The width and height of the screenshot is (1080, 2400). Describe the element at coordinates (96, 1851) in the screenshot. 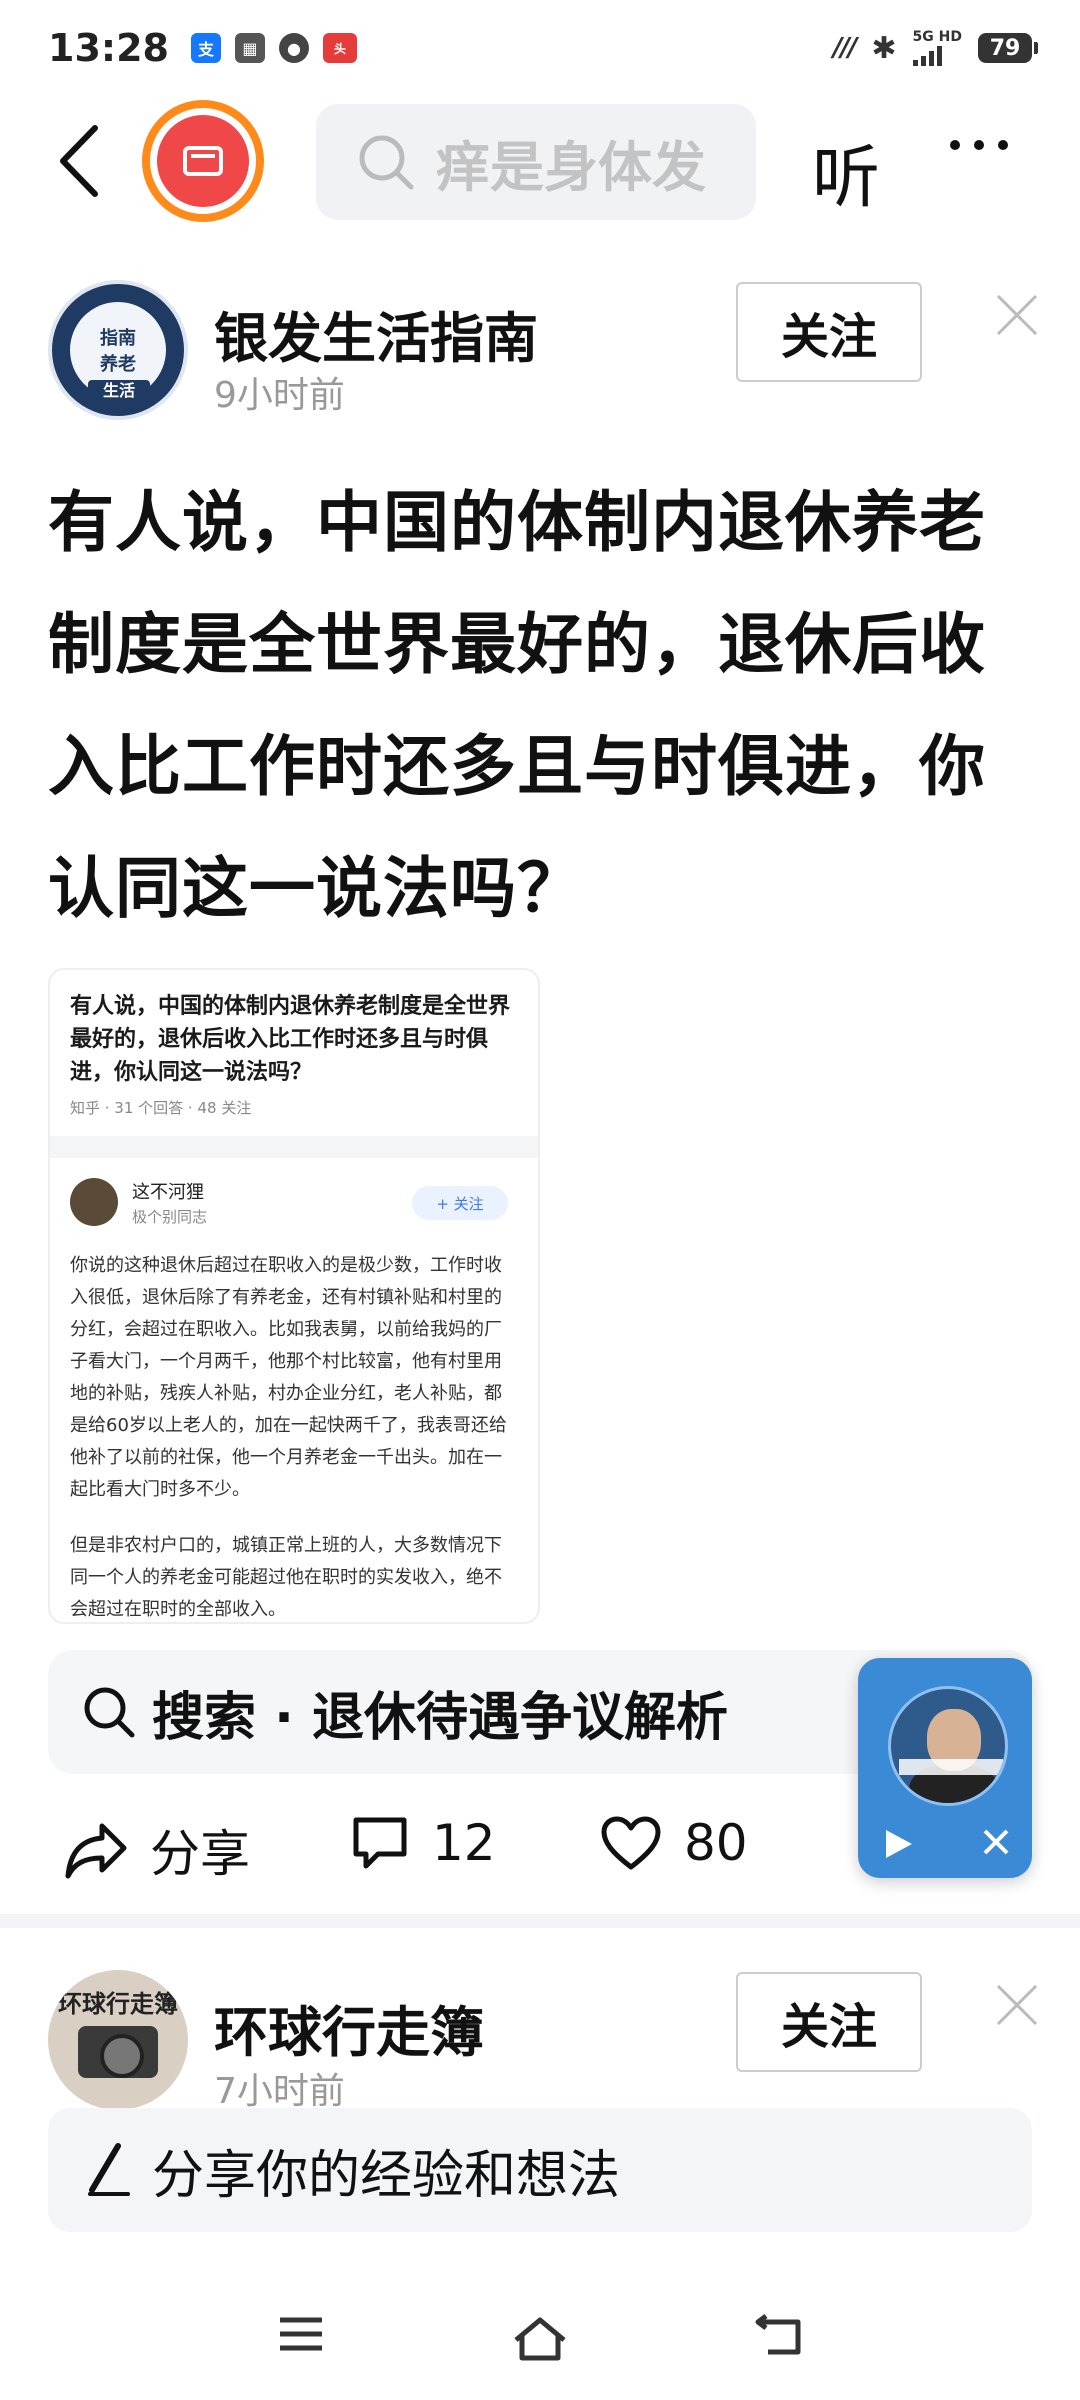

I see `share-icon` at that location.